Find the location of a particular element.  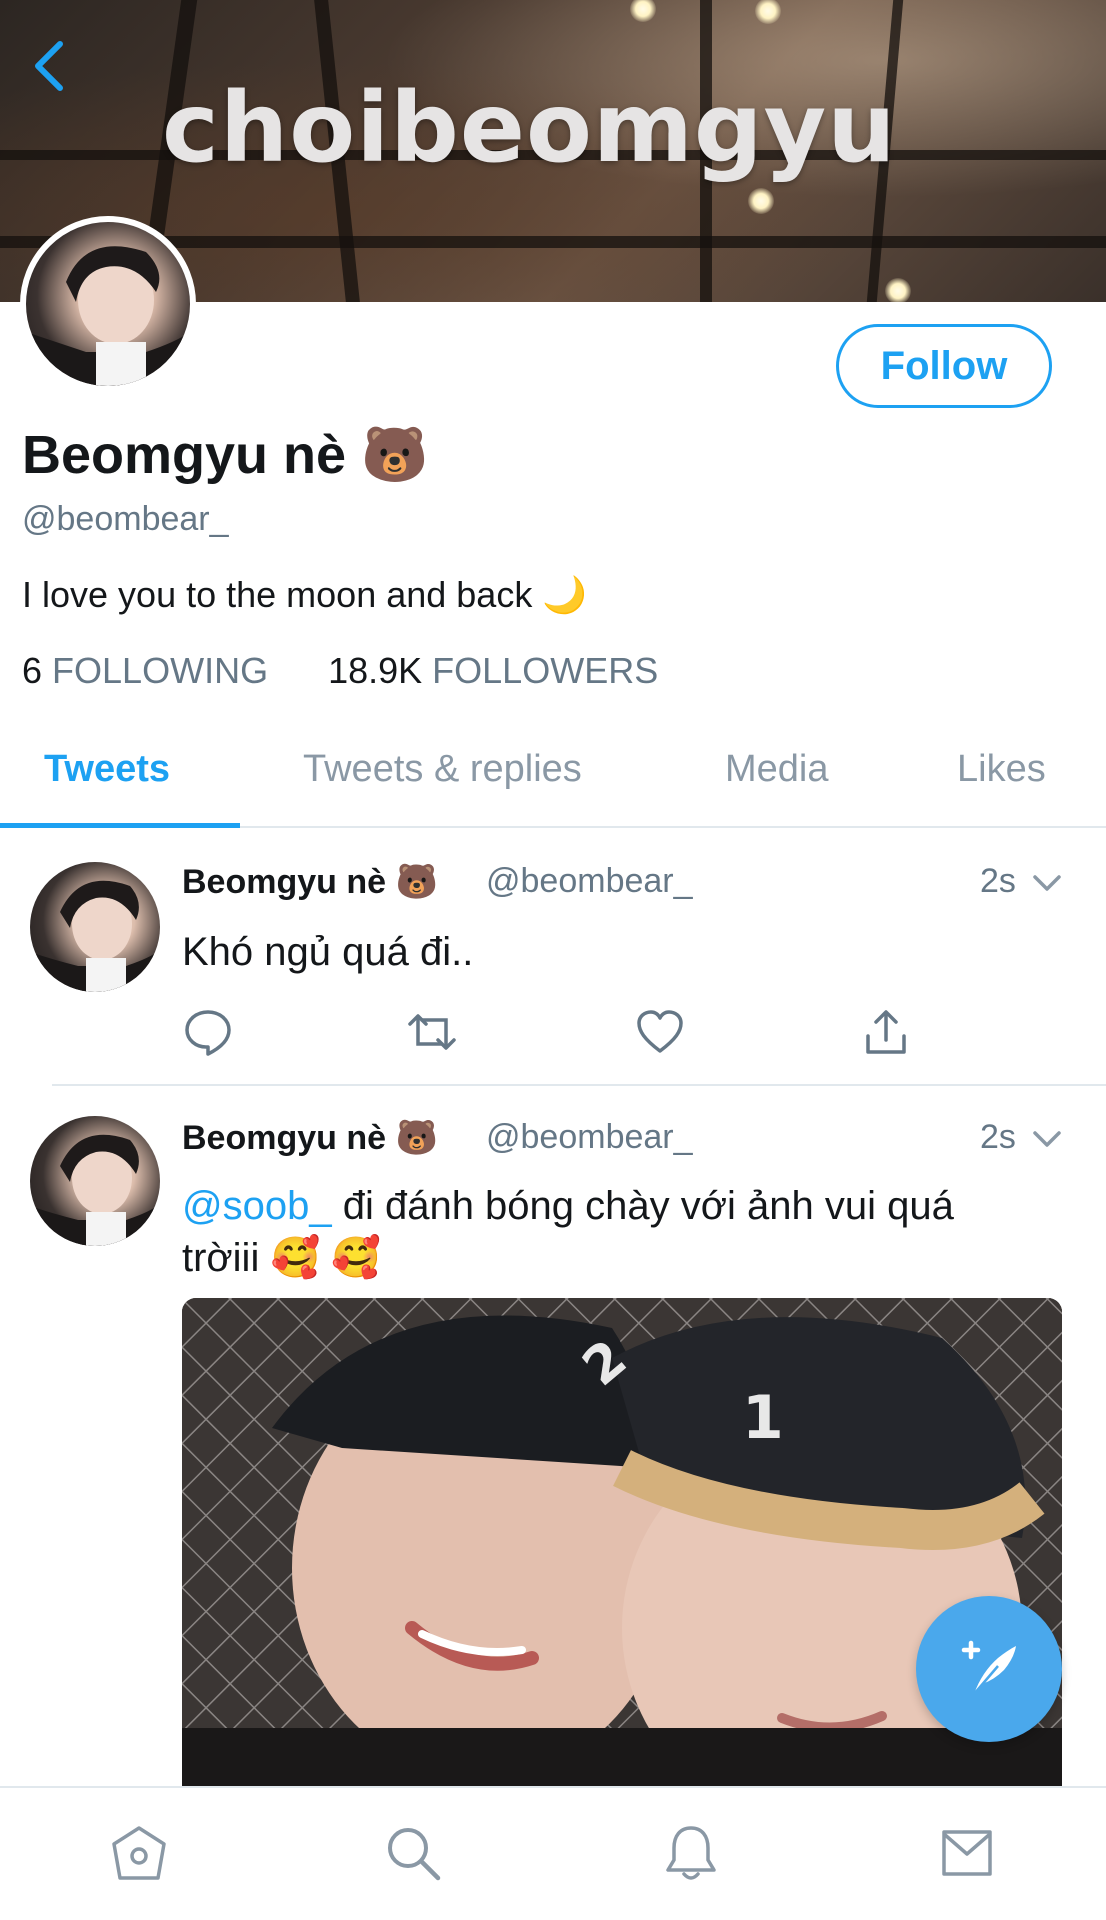

search-icon is located at coordinates (414, 1854).